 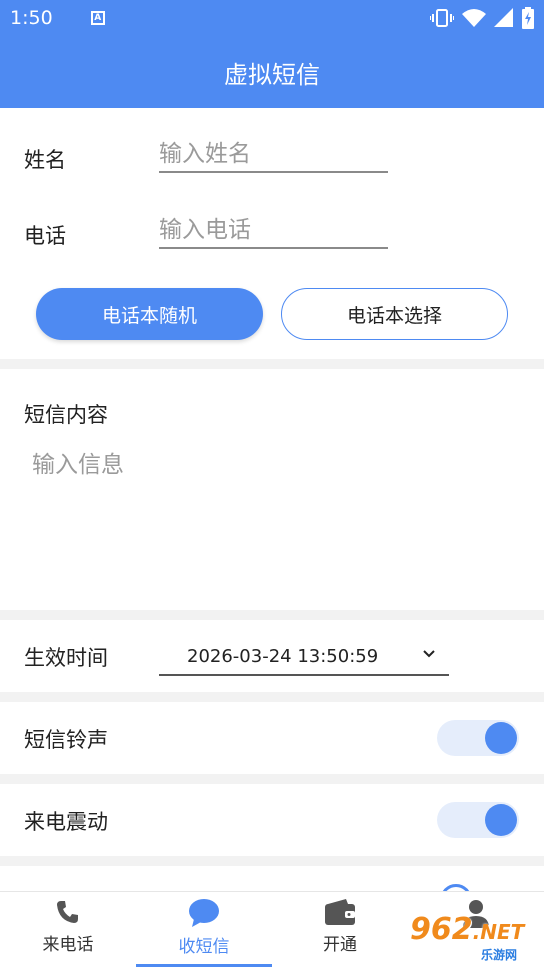 I want to click on watermark-logo: 962.NET 乐游网, so click(x=472, y=936).